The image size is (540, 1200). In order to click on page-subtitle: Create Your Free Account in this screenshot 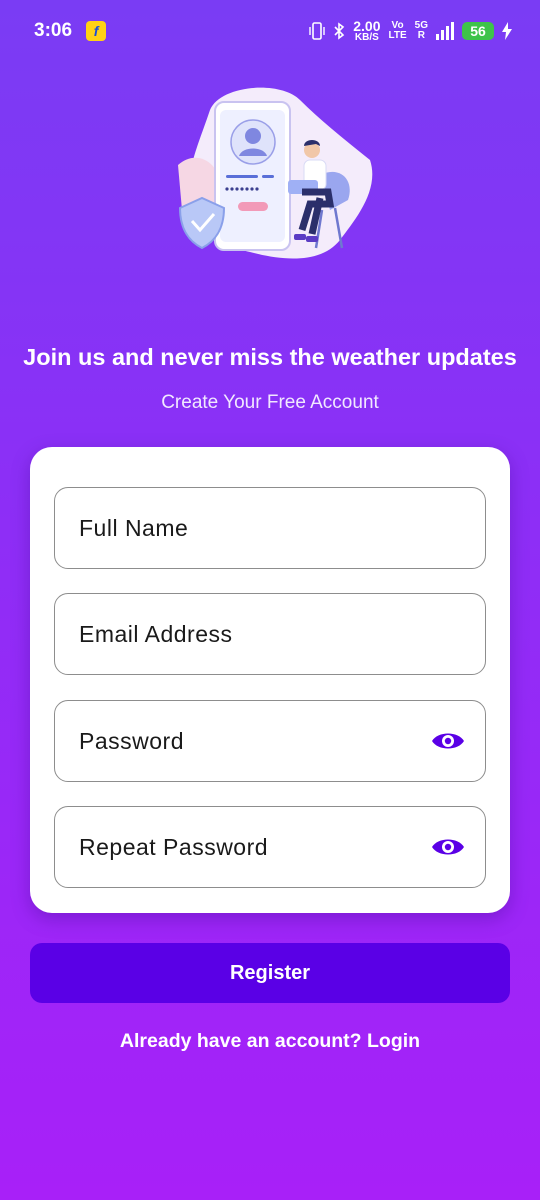, I will do `click(270, 402)`.